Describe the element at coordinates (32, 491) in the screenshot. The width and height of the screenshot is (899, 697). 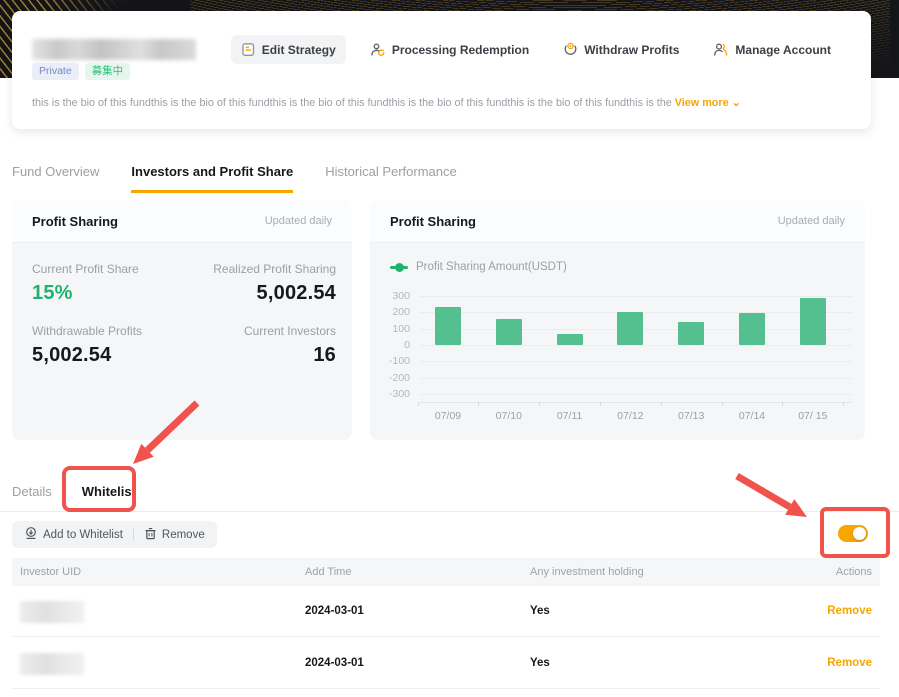
I see `subtab-details: Details` at that location.